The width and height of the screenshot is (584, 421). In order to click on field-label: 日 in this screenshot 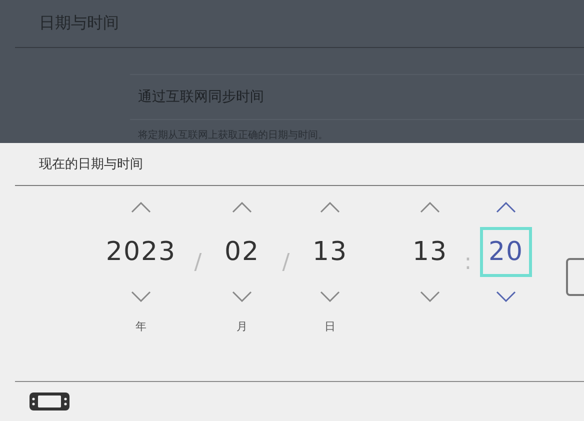, I will do `click(330, 326)`.